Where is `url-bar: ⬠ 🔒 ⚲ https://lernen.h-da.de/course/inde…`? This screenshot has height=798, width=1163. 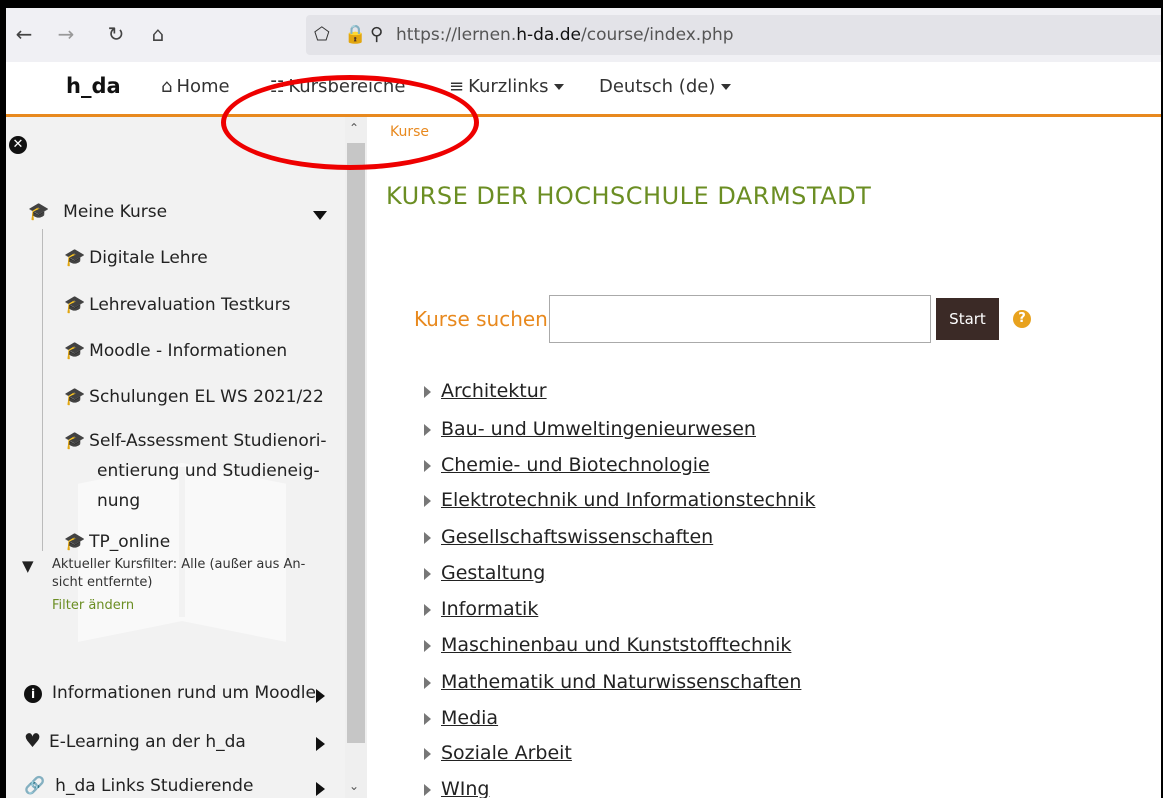
url-bar: ⬠ 🔒 ⚲ https://lernen.h-da.de/course/inde… is located at coordinates (733, 35).